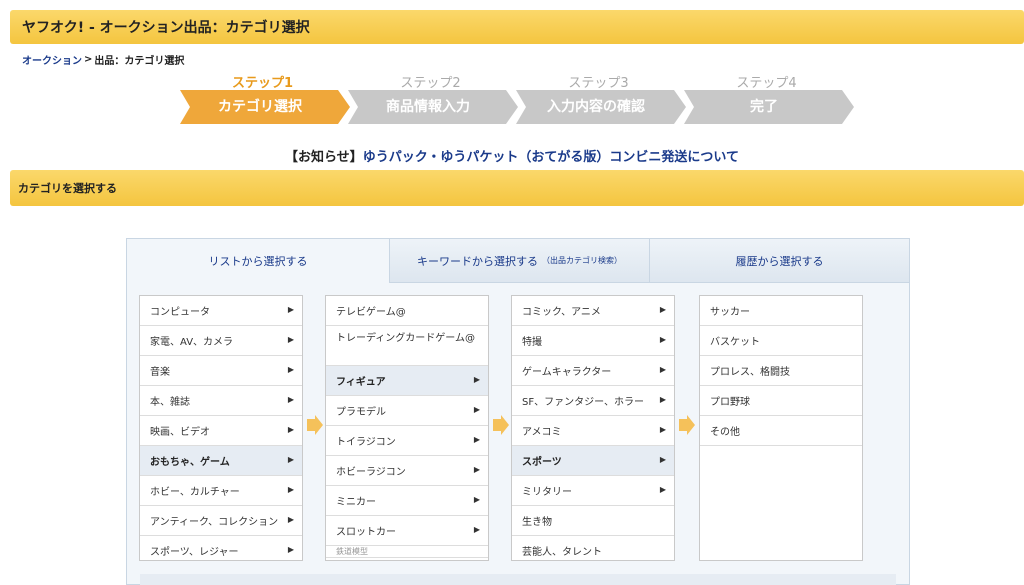  Describe the element at coordinates (781, 311) in the screenshot. I see `list-item: サッカー` at that location.